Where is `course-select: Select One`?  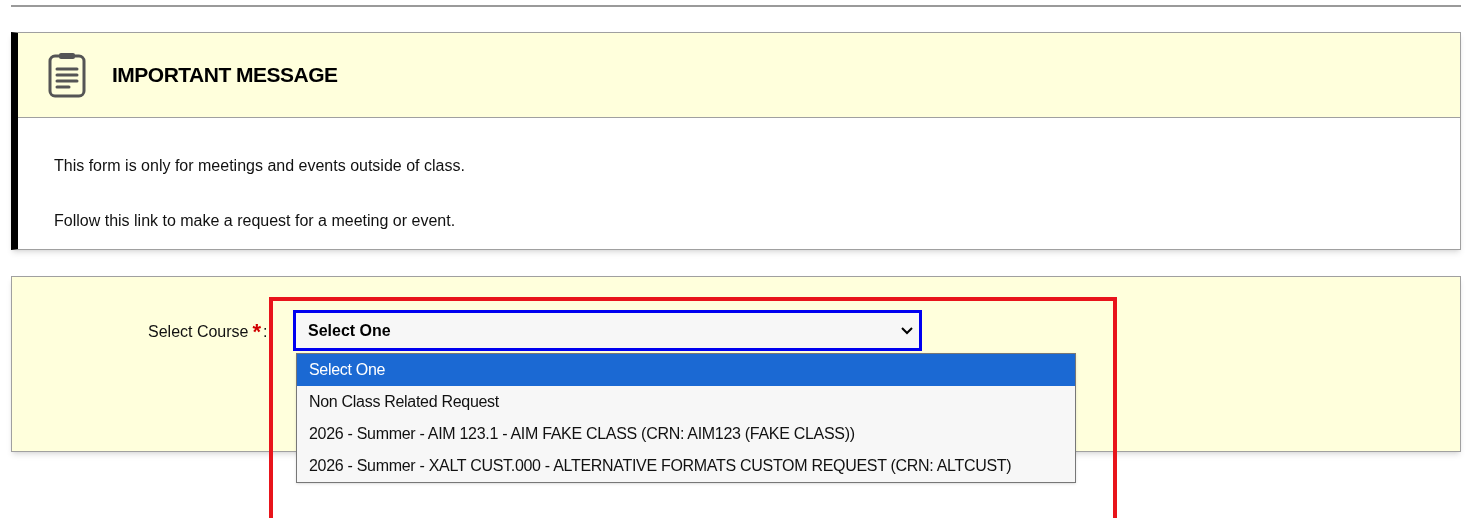 course-select: Select One is located at coordinates (607, 330).